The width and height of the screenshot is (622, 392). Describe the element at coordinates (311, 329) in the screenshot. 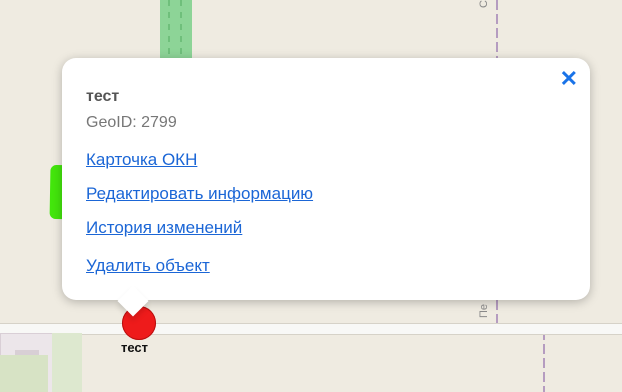

I see `road` at that location.